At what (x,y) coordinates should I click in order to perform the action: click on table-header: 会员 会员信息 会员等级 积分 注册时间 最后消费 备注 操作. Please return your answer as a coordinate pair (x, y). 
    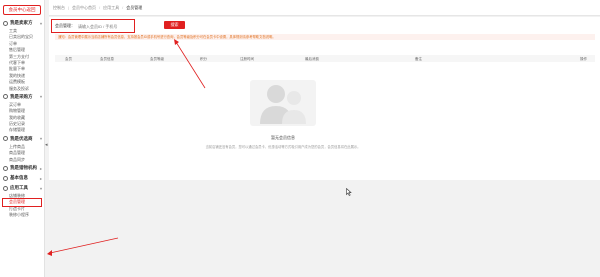
    Looking at the image, I should click on (325, 58).